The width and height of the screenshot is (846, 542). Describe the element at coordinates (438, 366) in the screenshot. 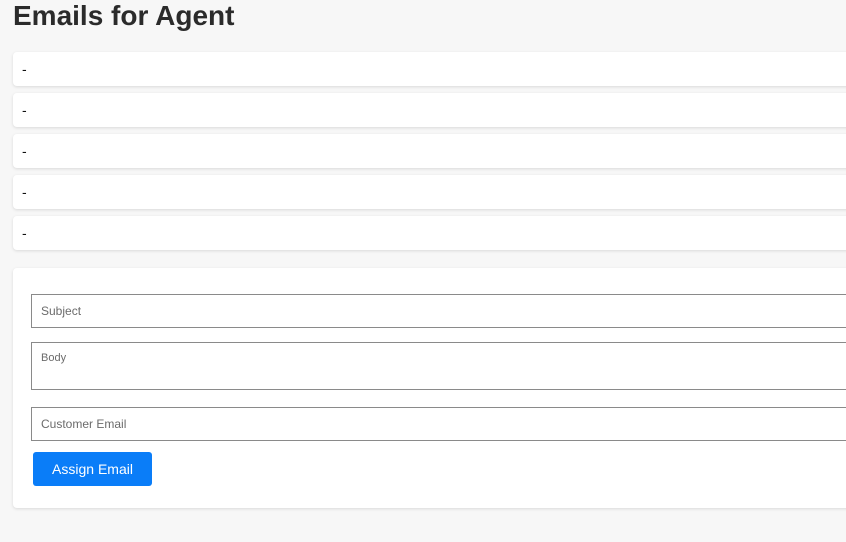

I see `body-textarea` at that location.